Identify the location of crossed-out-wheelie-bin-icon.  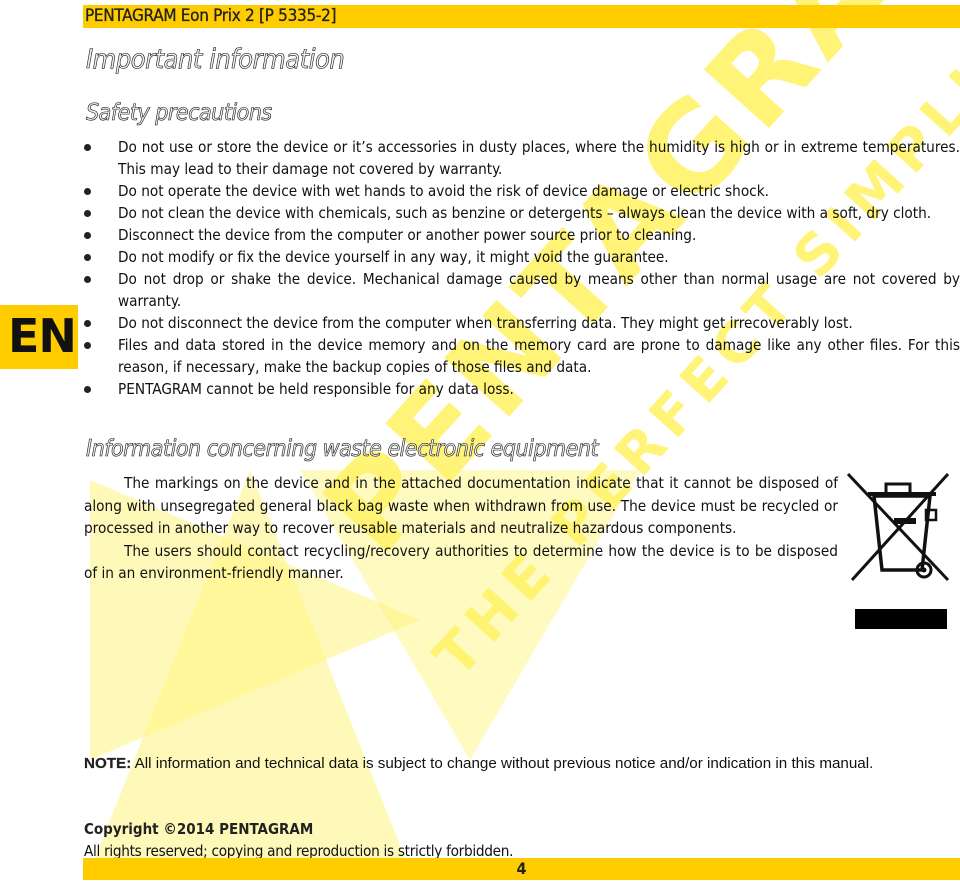
(898, 550).